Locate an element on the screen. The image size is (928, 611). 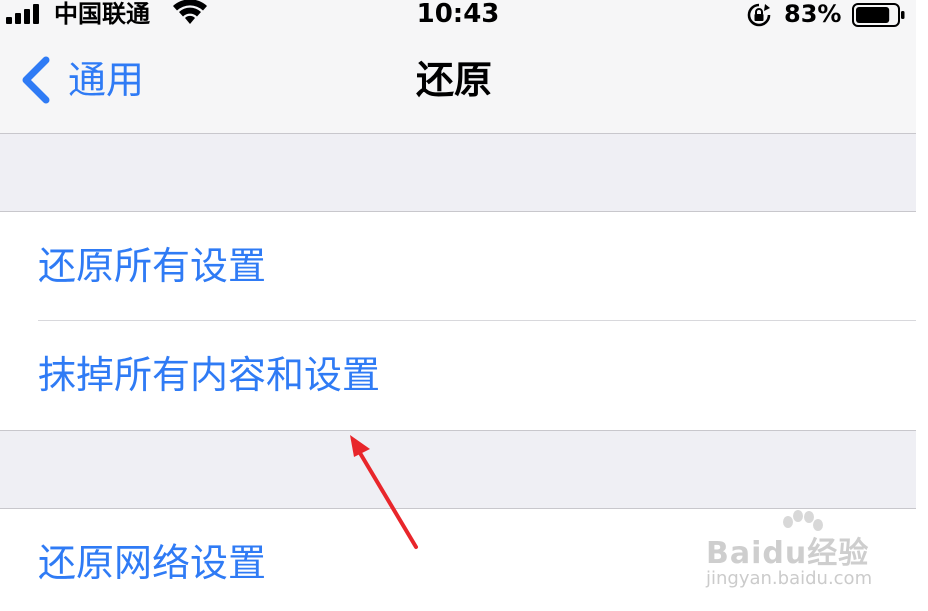
status-time: 10:43 is located at coordinates (458, 14).